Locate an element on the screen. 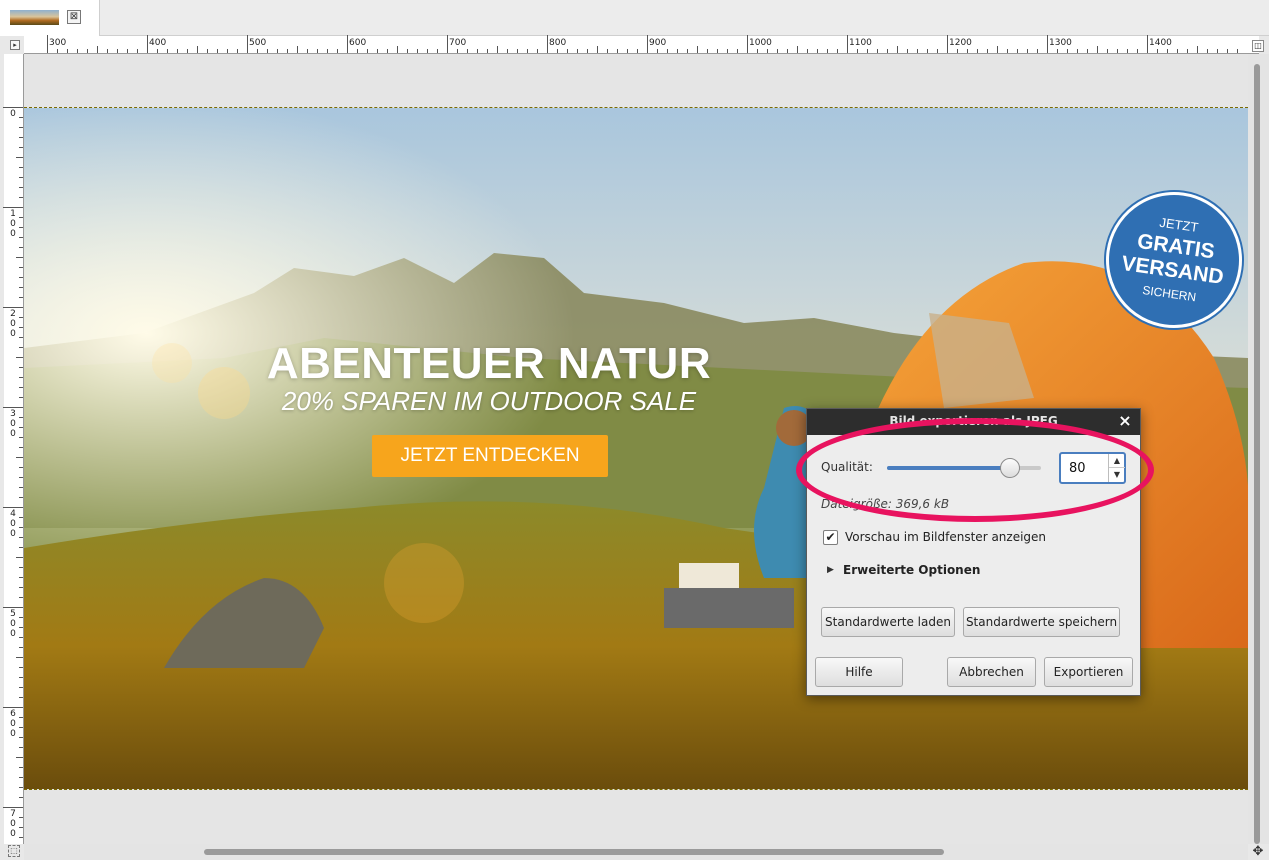  vertical-scroll-thumb is located at coordinates (1257, 454).